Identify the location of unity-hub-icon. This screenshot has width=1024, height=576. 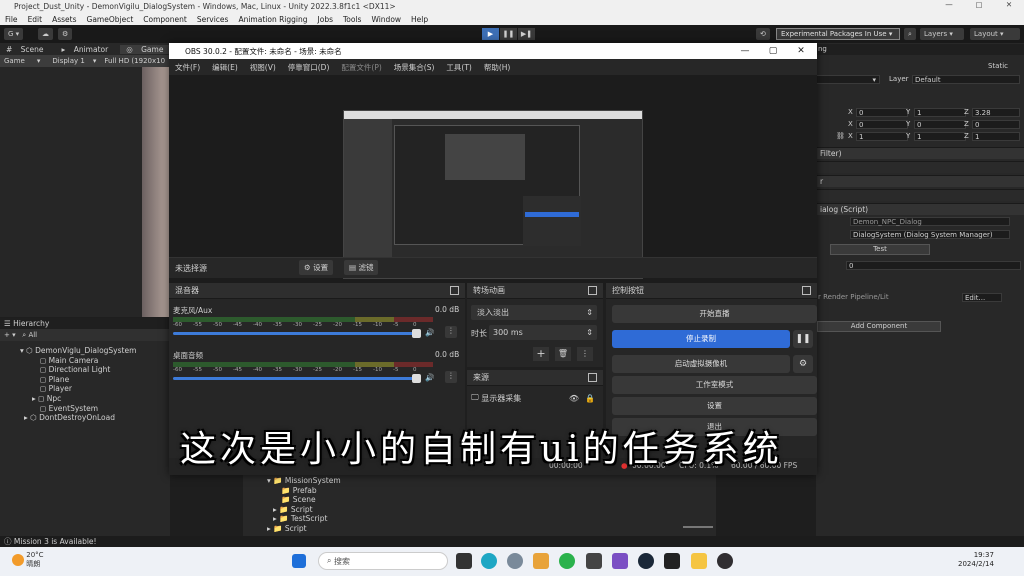
(594, 561).